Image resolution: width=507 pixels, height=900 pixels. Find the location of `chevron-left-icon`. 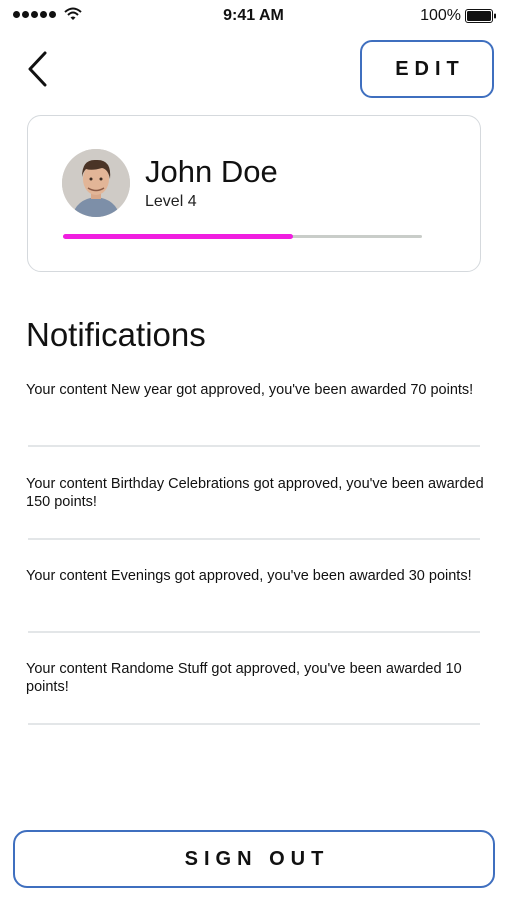

chevron-left-icon is located at coordinates (37, 69).